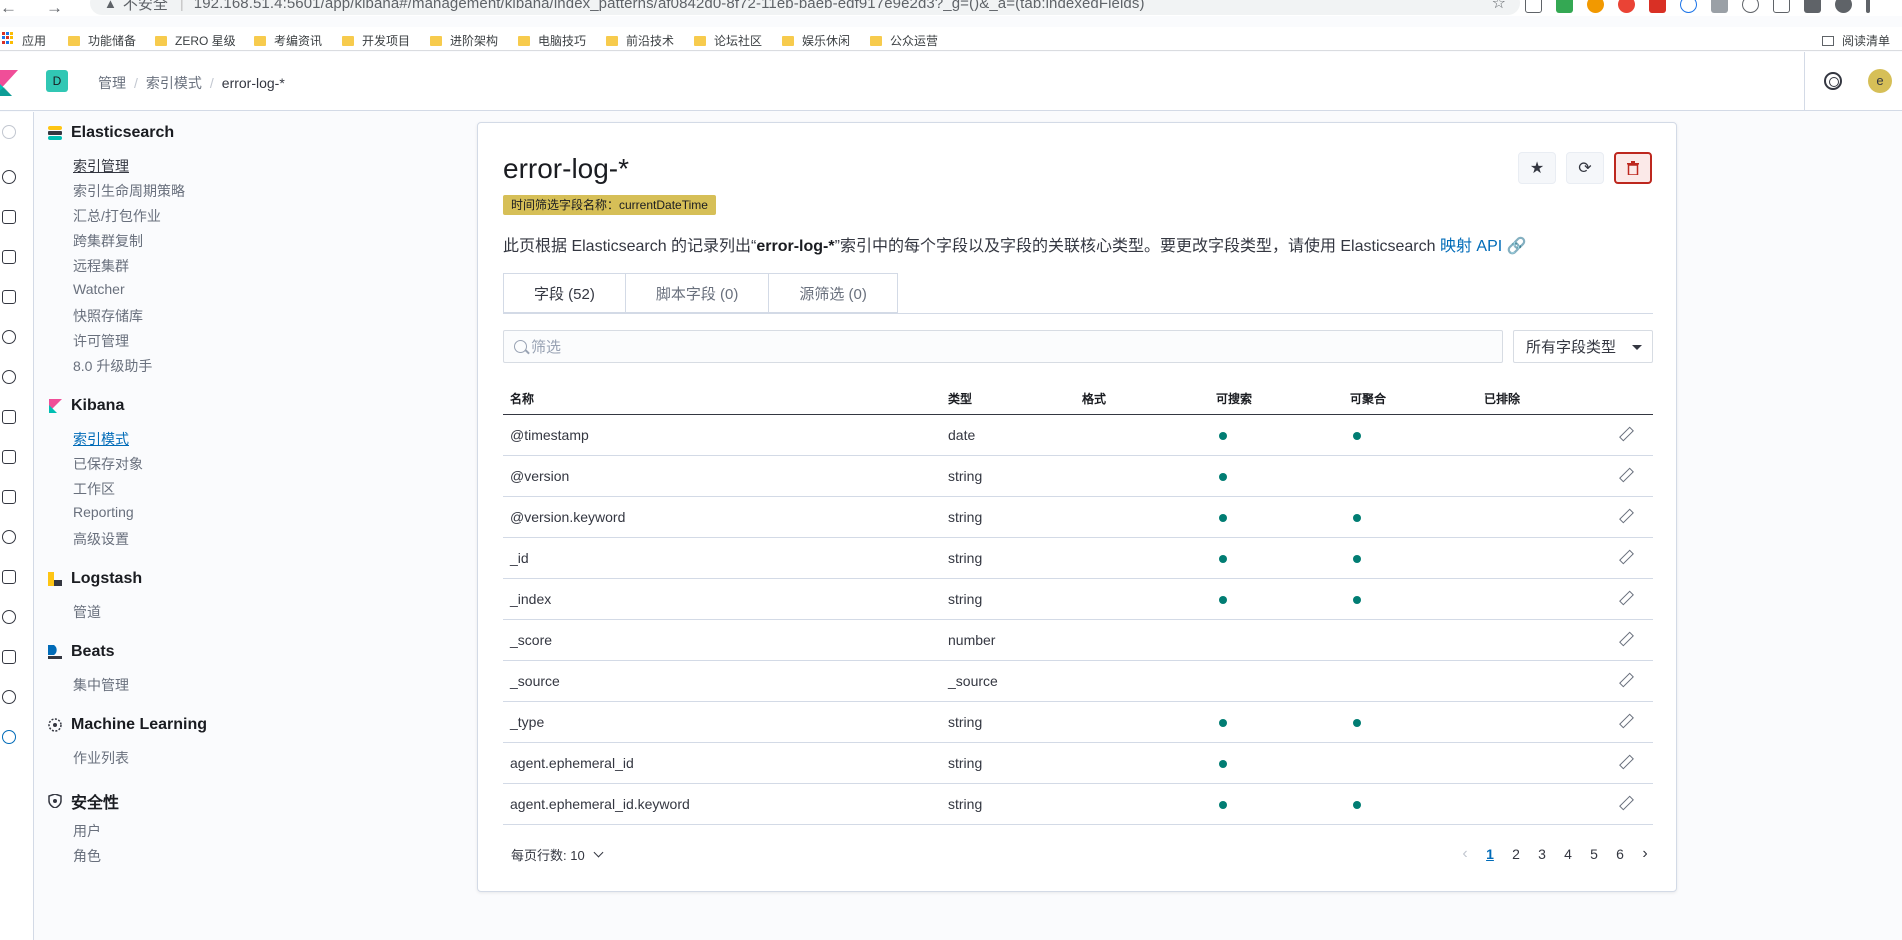 This screenshot has width=1902, height=940. What do you see at coordinates (87, 612) in the screenshot?
I see `menu-item-pipelines: 管道` at bounding box center [87, 612].